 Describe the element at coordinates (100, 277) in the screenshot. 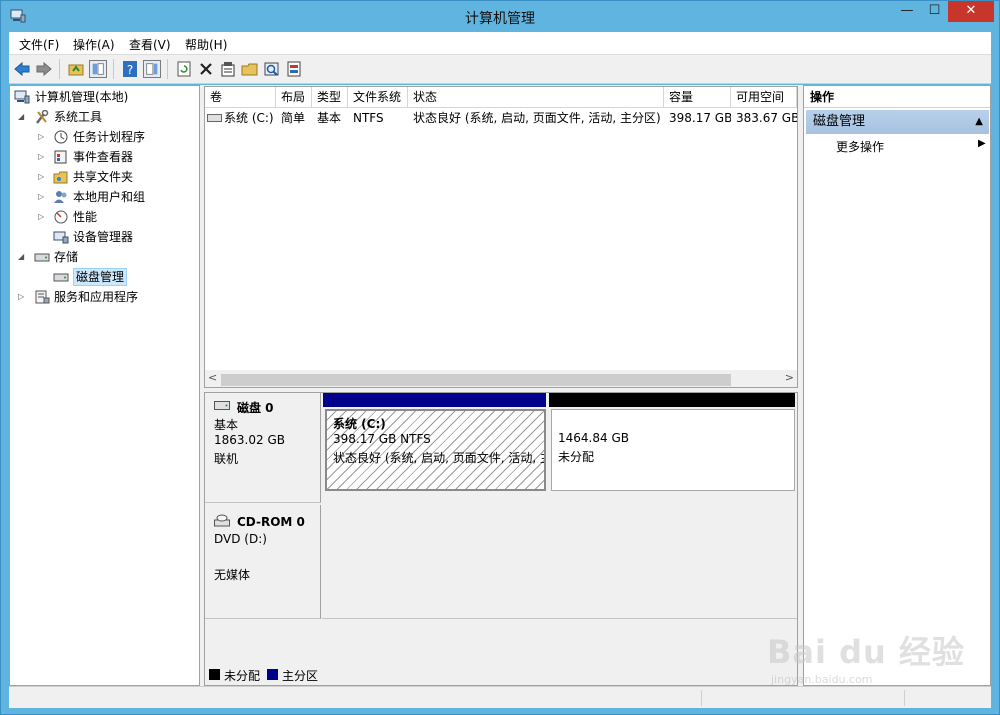

I see `tree-item-label: 磁盘管理` at that location.